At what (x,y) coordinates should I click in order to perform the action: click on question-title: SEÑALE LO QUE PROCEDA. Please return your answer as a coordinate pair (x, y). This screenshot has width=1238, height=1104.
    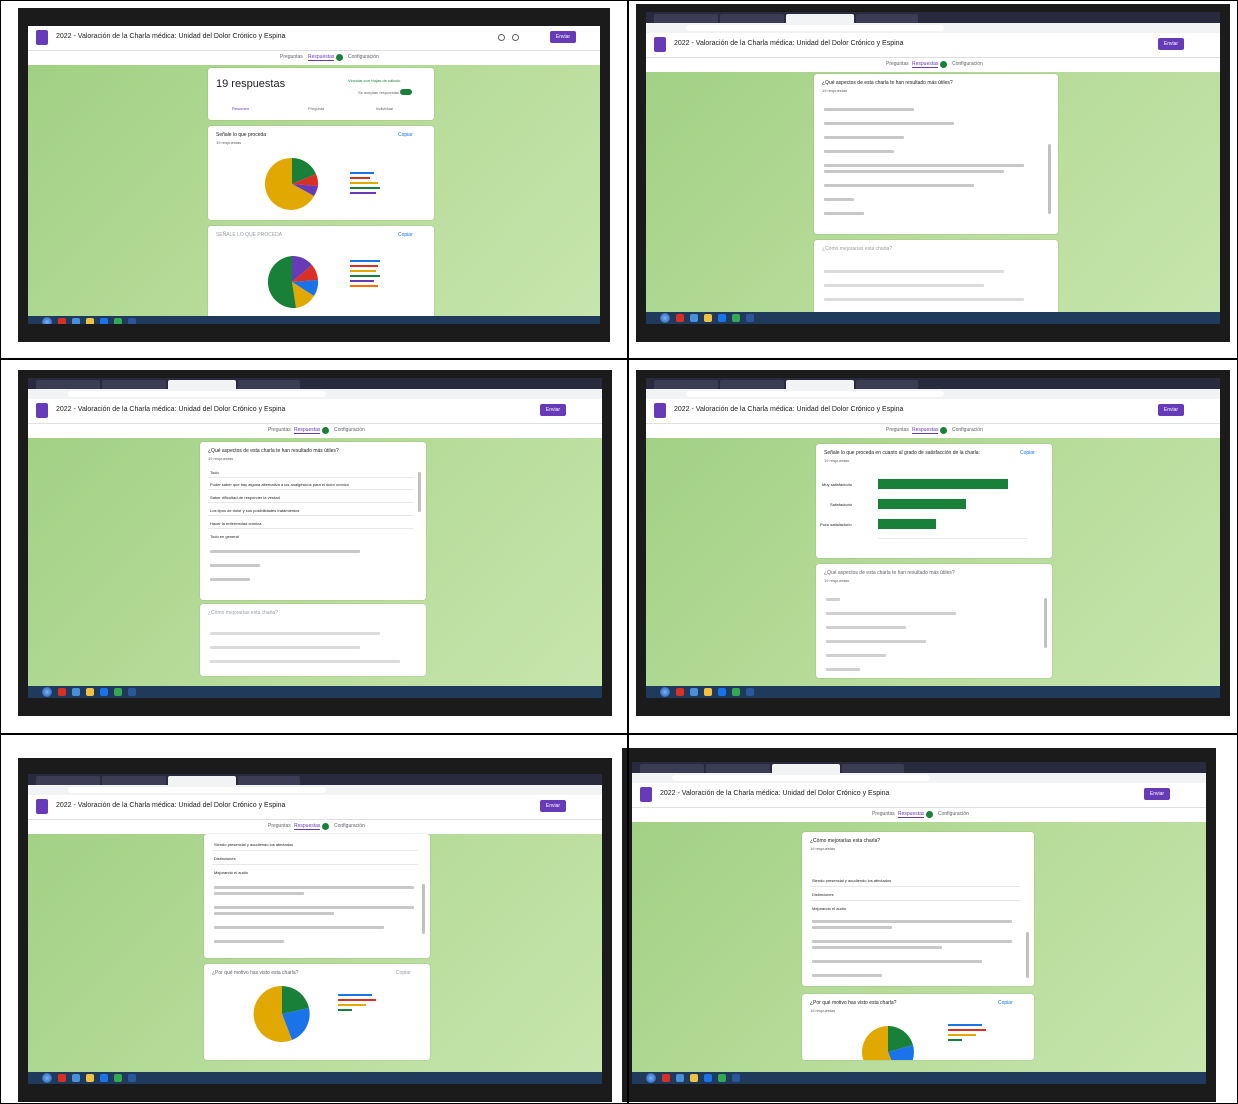
    Looking at the image, I should click on (249, 235).